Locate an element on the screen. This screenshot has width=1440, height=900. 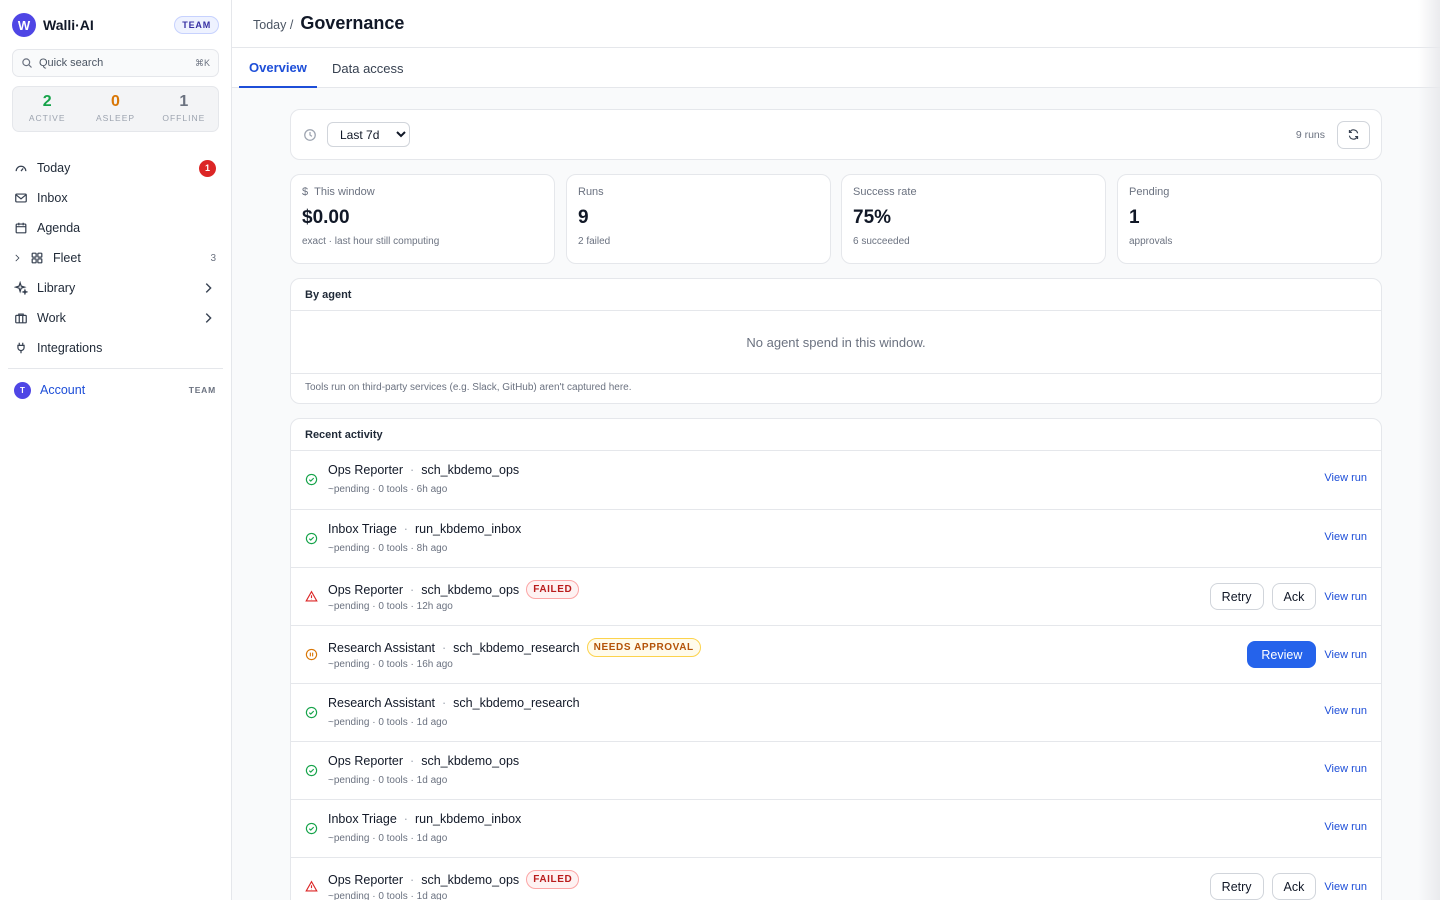
stat-active-value: 2 is located at coordinates (47, 101).